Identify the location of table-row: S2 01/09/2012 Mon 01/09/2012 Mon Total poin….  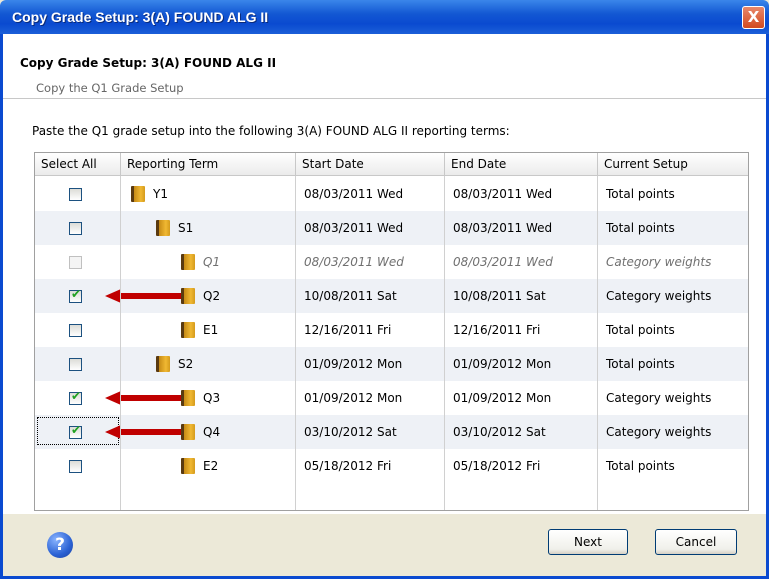
(391, 364).